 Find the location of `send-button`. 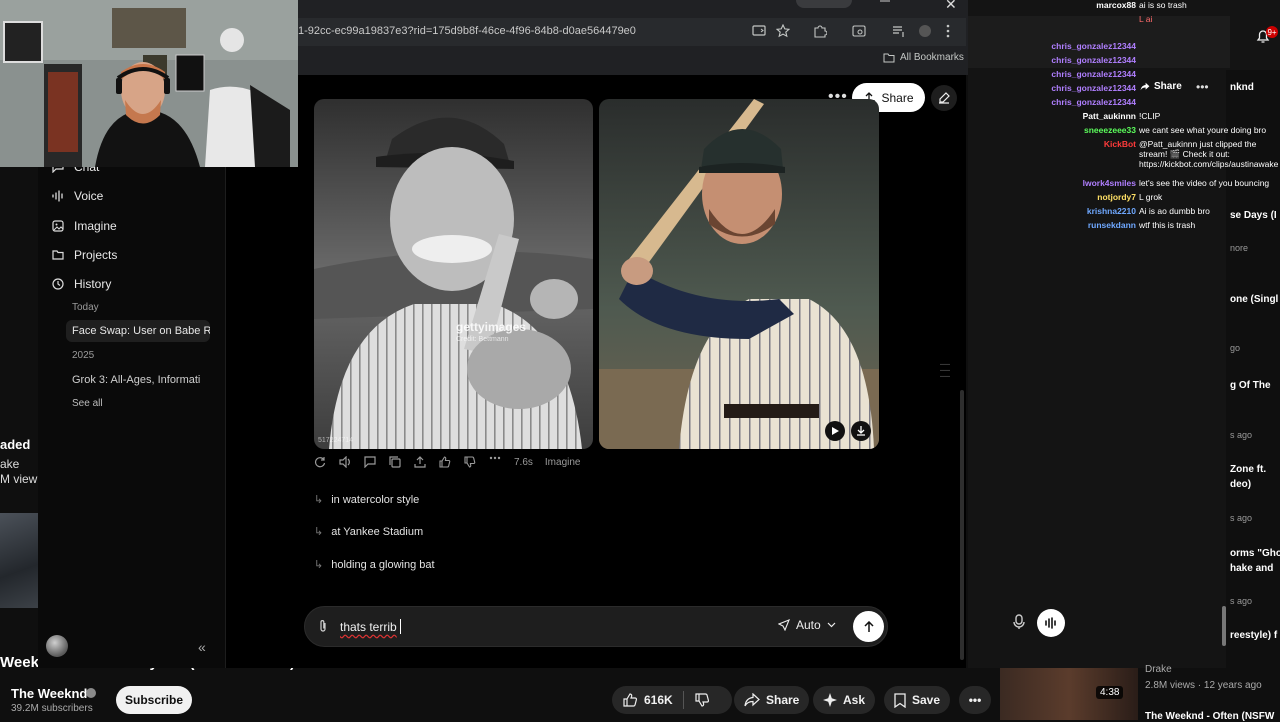

send-button is located at coordinates (868, 626).